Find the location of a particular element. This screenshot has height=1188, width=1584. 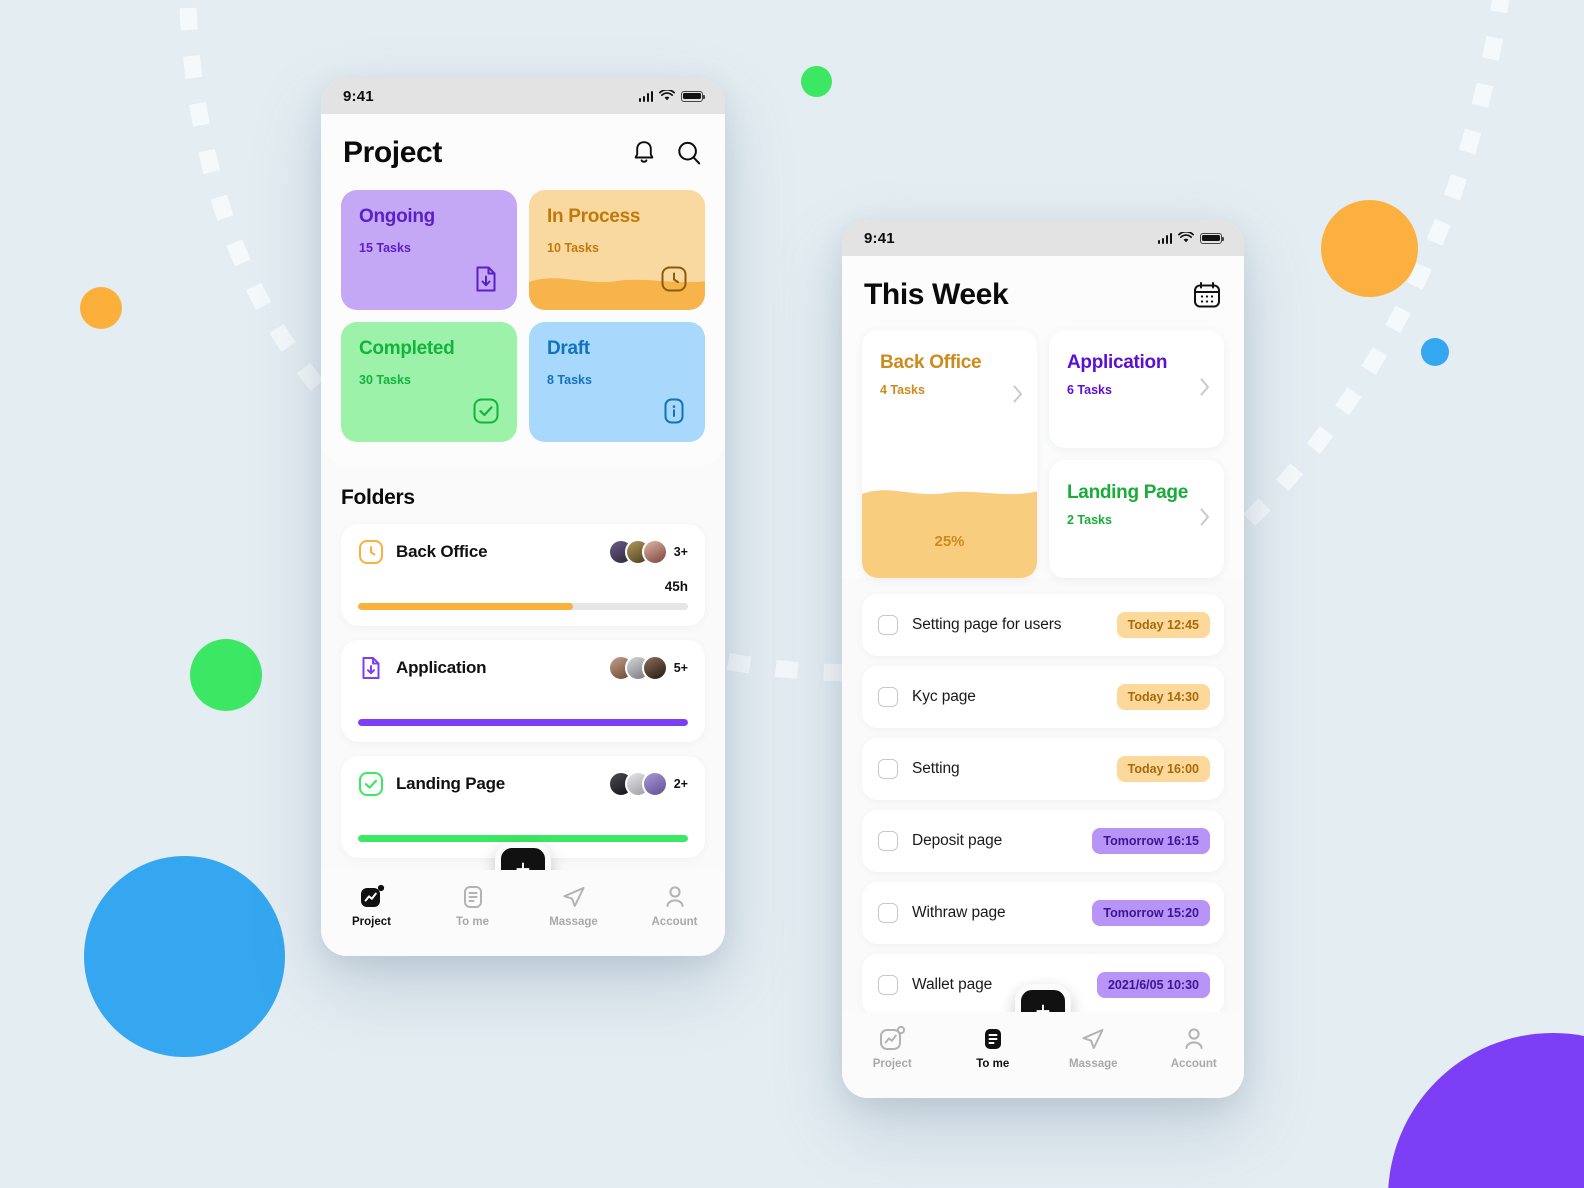

tab-label: Project is located at coordinates (371, 922).